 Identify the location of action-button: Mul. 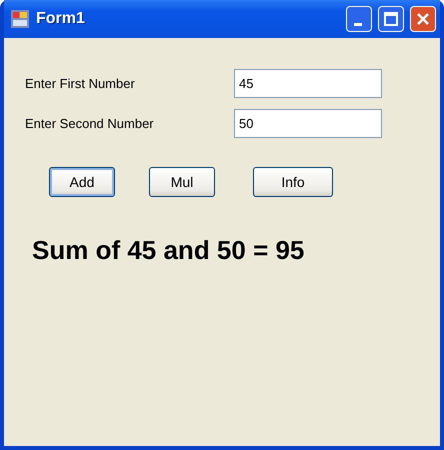
(182, 182).